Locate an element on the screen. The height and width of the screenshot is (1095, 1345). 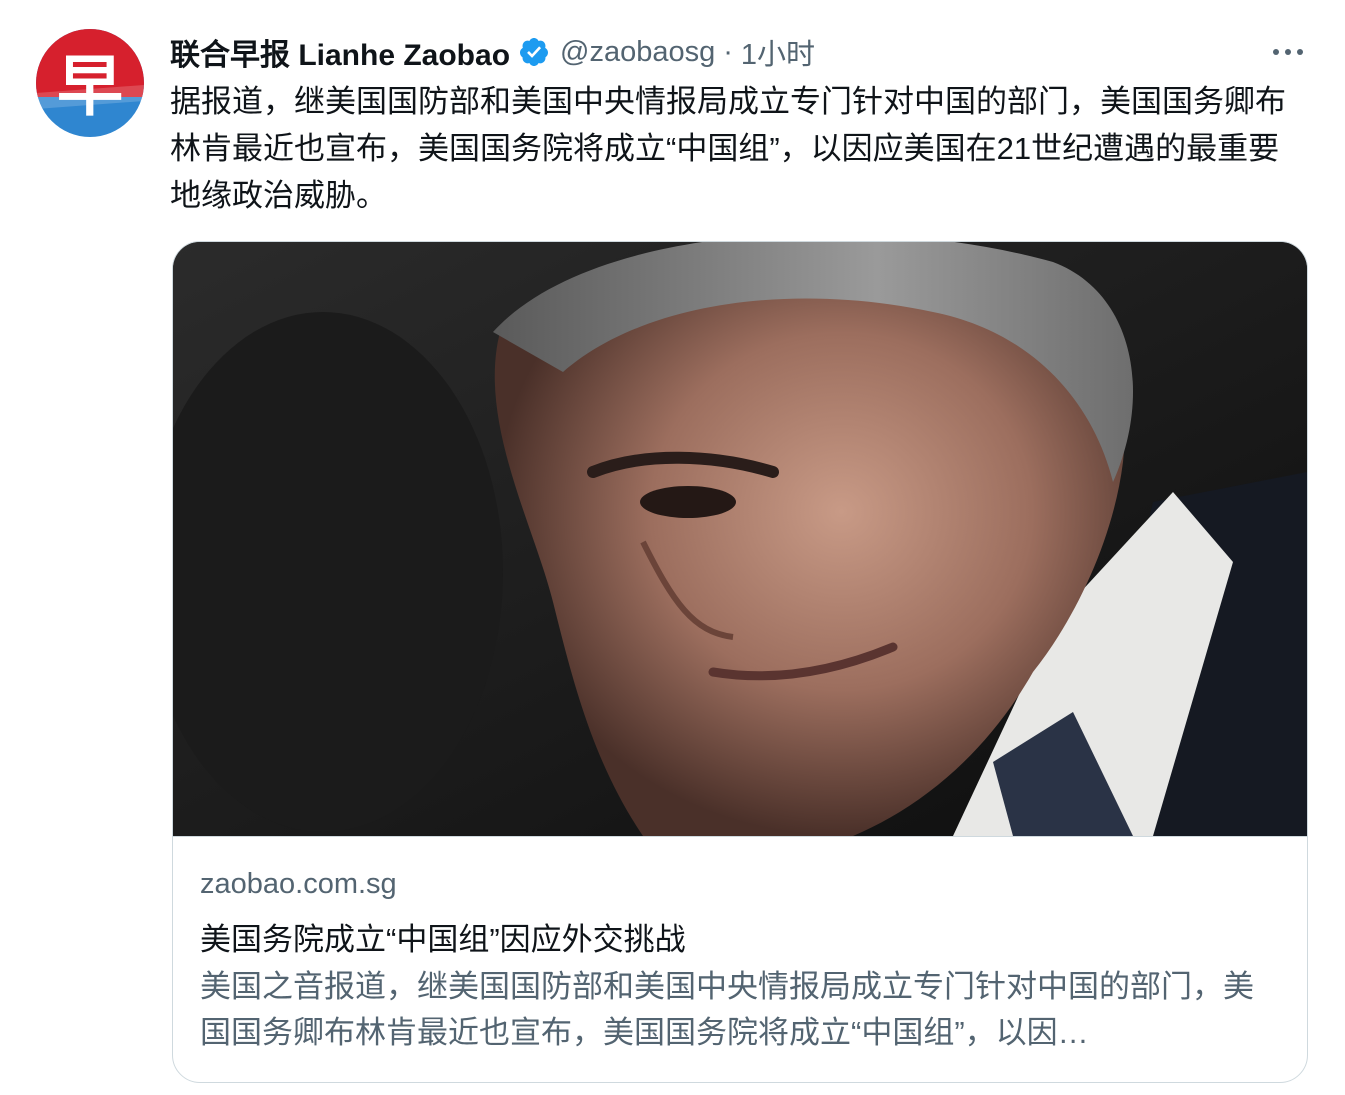
zaobao-logo-icon: 早 is located at coordinates (90, 83).